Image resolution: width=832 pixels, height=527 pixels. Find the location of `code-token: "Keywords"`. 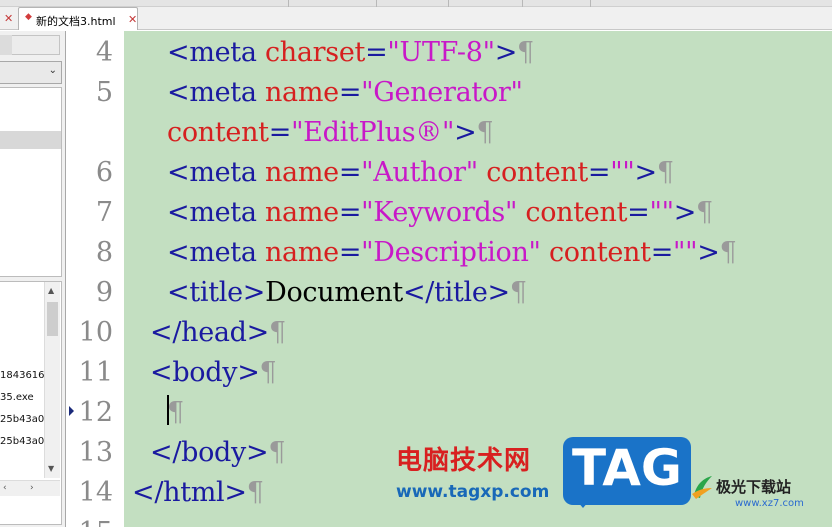

code-token: "Keywords" is located at coordinates (439, 212).